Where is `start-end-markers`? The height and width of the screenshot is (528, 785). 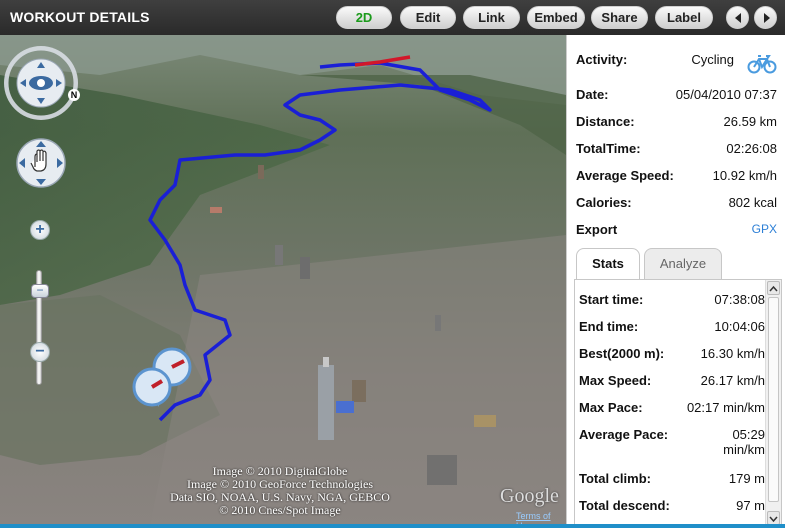
start-end-markers is located at coordinates (163, 385).